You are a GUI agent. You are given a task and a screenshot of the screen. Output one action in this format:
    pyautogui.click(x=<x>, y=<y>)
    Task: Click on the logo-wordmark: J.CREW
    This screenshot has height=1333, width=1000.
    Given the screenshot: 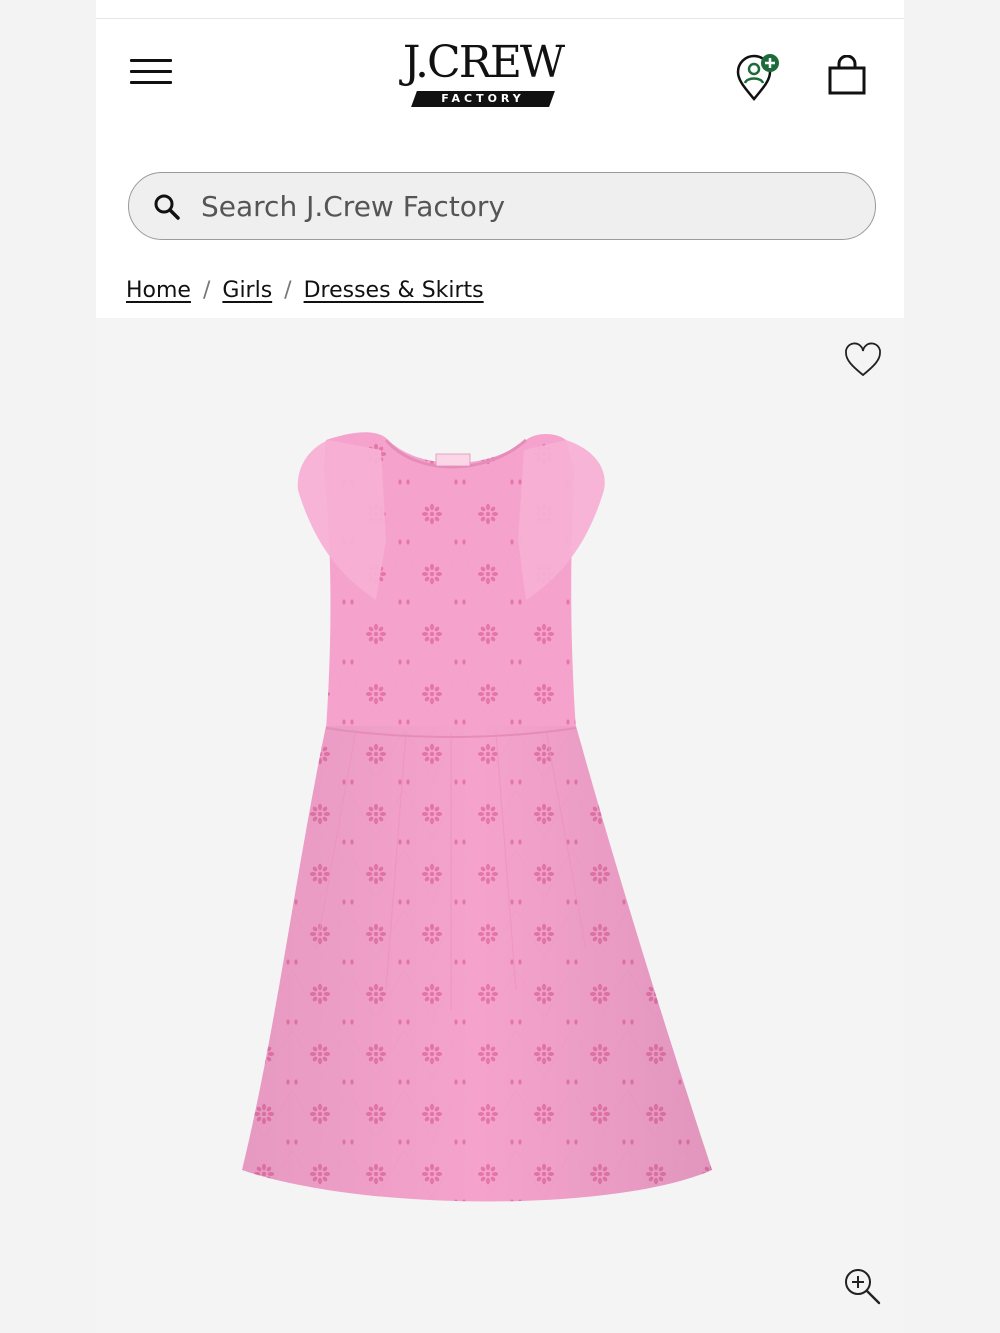 What is the action you would take?
    pyautogui.click(x=483, y=62)
    